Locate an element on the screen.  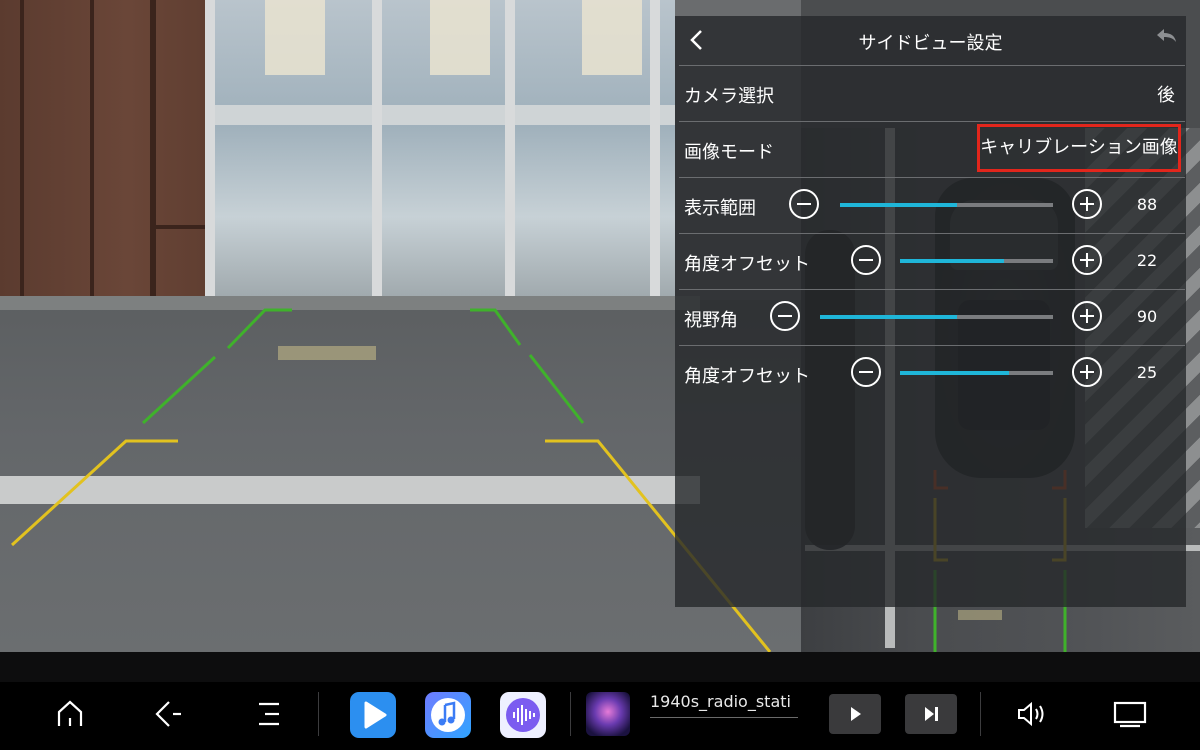
menu-icon is located at coordinates (269, 714).